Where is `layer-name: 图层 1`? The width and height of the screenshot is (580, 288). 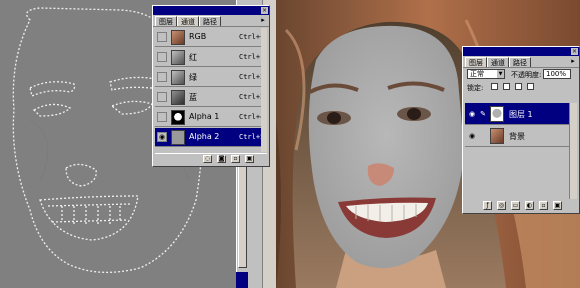
layer-name: 图层 1 is located at coordinates (521, 114).